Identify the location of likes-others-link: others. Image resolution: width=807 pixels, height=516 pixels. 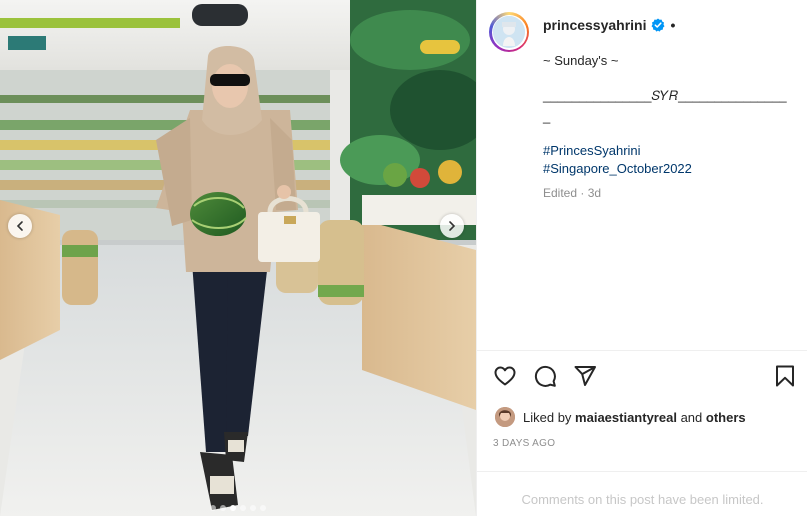
(726, 417).